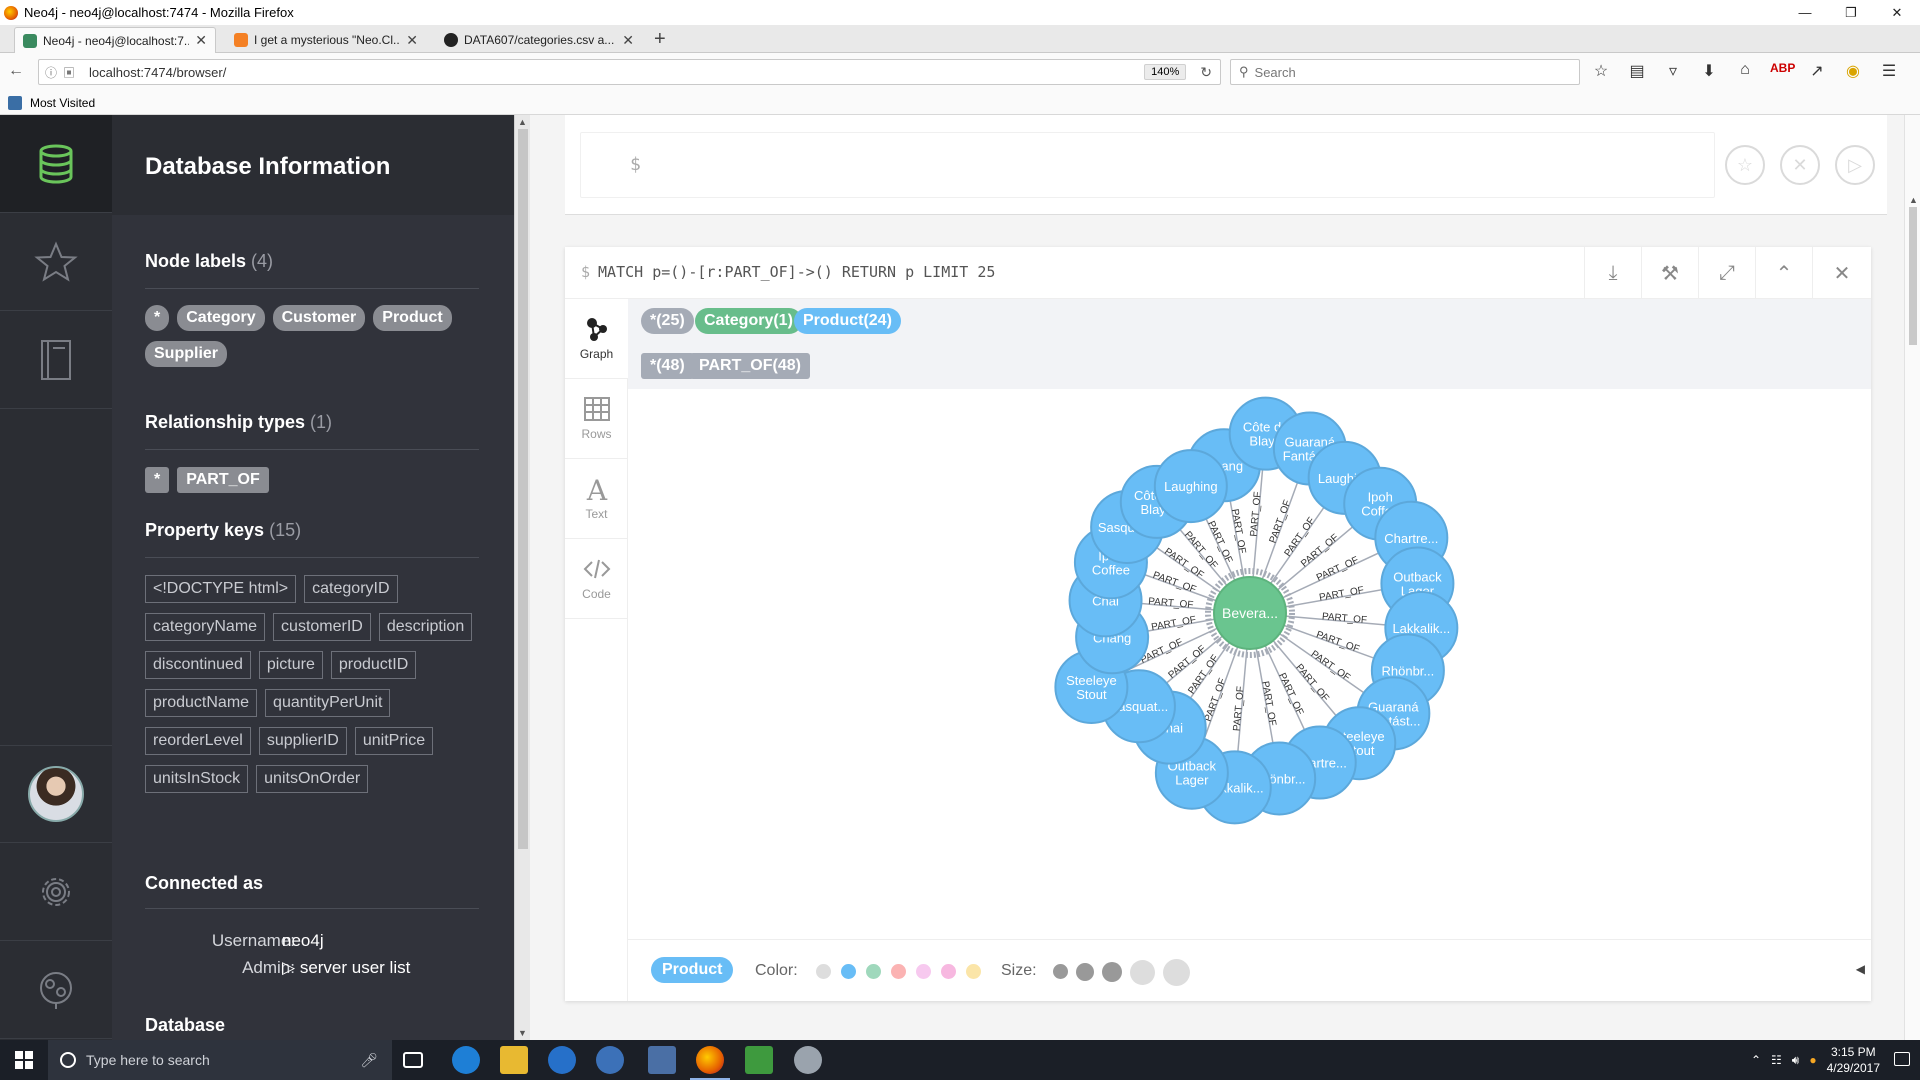 Image resolution: width=1920 pixels, height=1080 pixels. I want to click on legend-node-all: *(25), so click(667, 321).